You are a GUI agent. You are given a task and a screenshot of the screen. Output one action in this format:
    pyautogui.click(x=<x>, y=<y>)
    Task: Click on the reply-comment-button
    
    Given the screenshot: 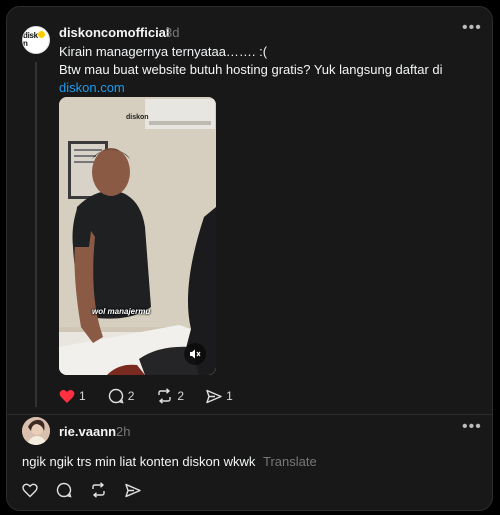 What is the action you would take?
    pyautogui.click(x=64, y=490)
    